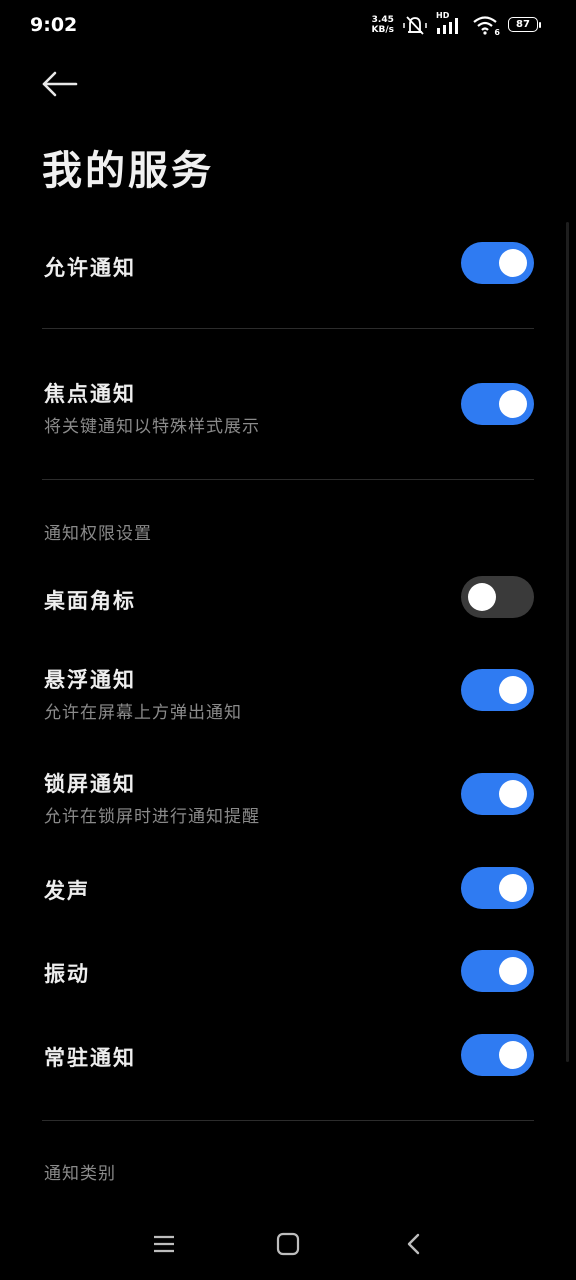 The image size is (576, 1280). What do you see at coordinates (54, 25) in the screenshot?
I see `status-time: 9:02` at bounding box center [54, 25].